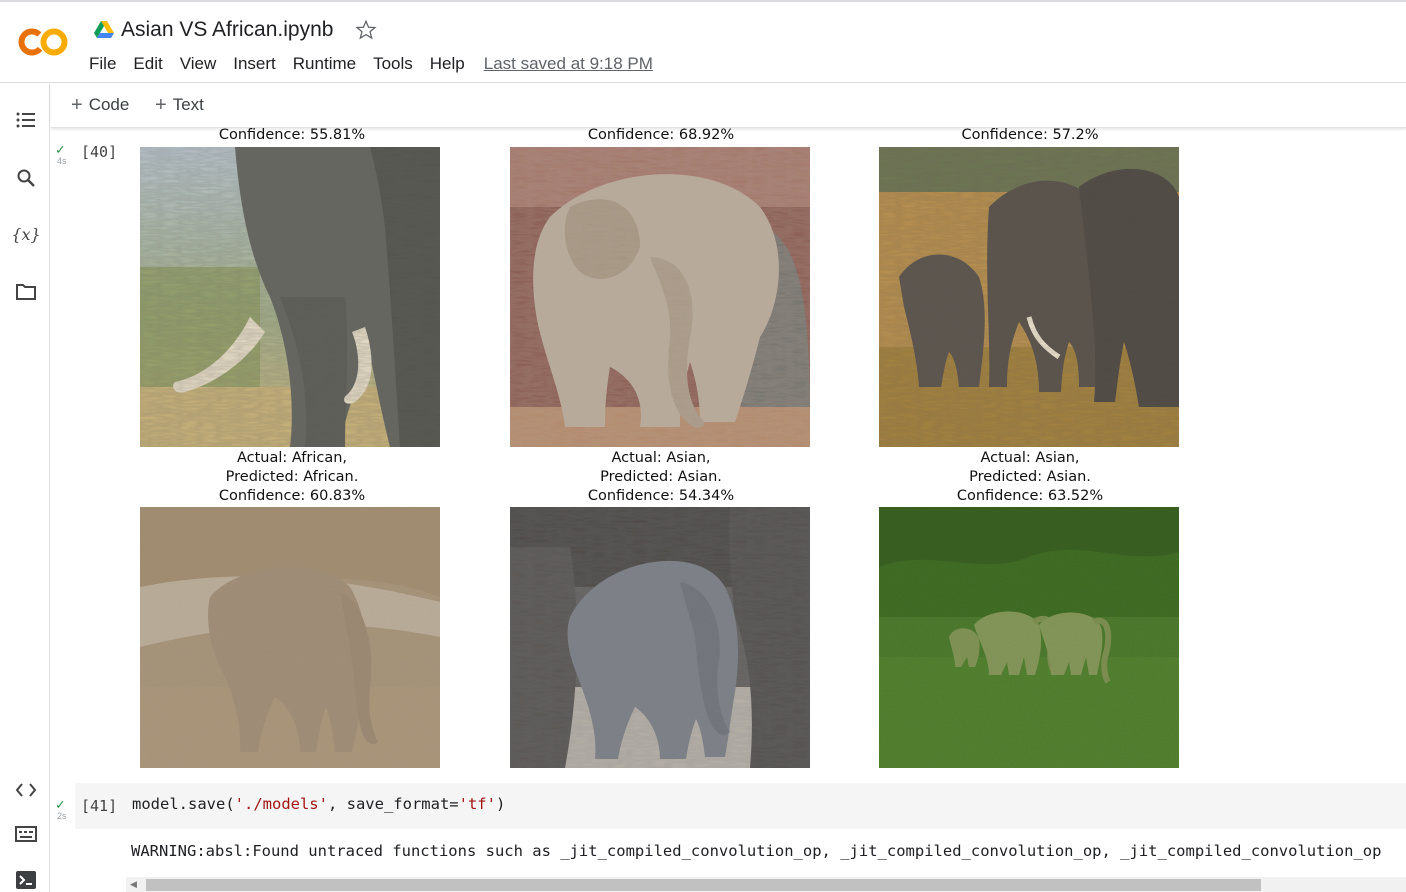 This screenshot has height=892, width=1406. Describe the element at coordinates (44, 42) in the screenshot. I see `colab-logo` at that location.